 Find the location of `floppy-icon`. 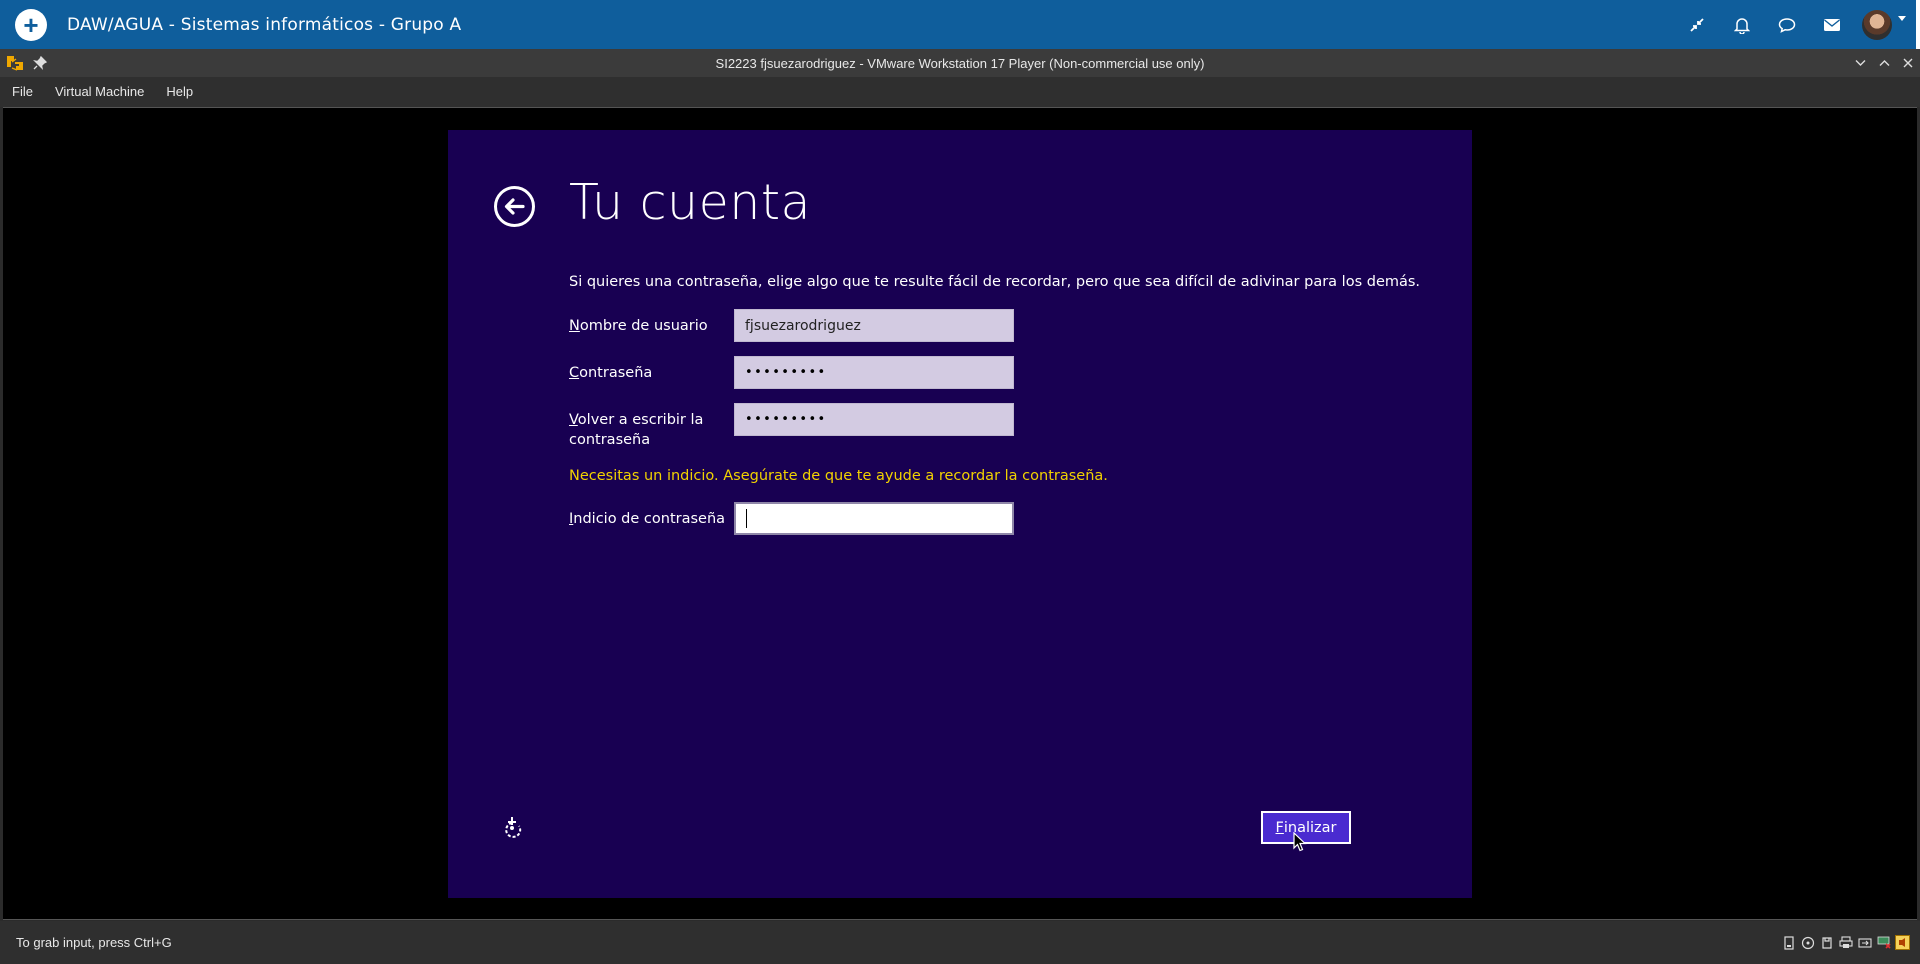

floppy-icon is located at coordinates (1826, 942).